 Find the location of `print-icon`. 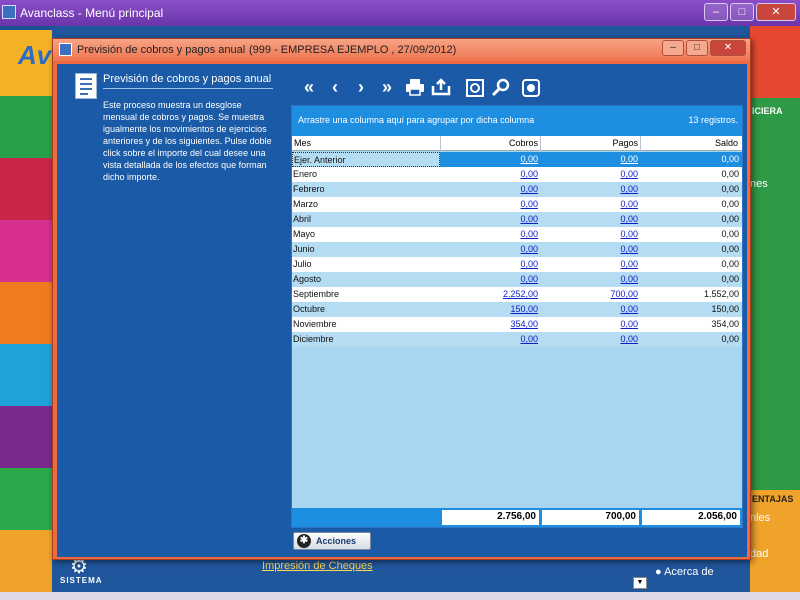

print-icon is located at coordinates (415, 88).